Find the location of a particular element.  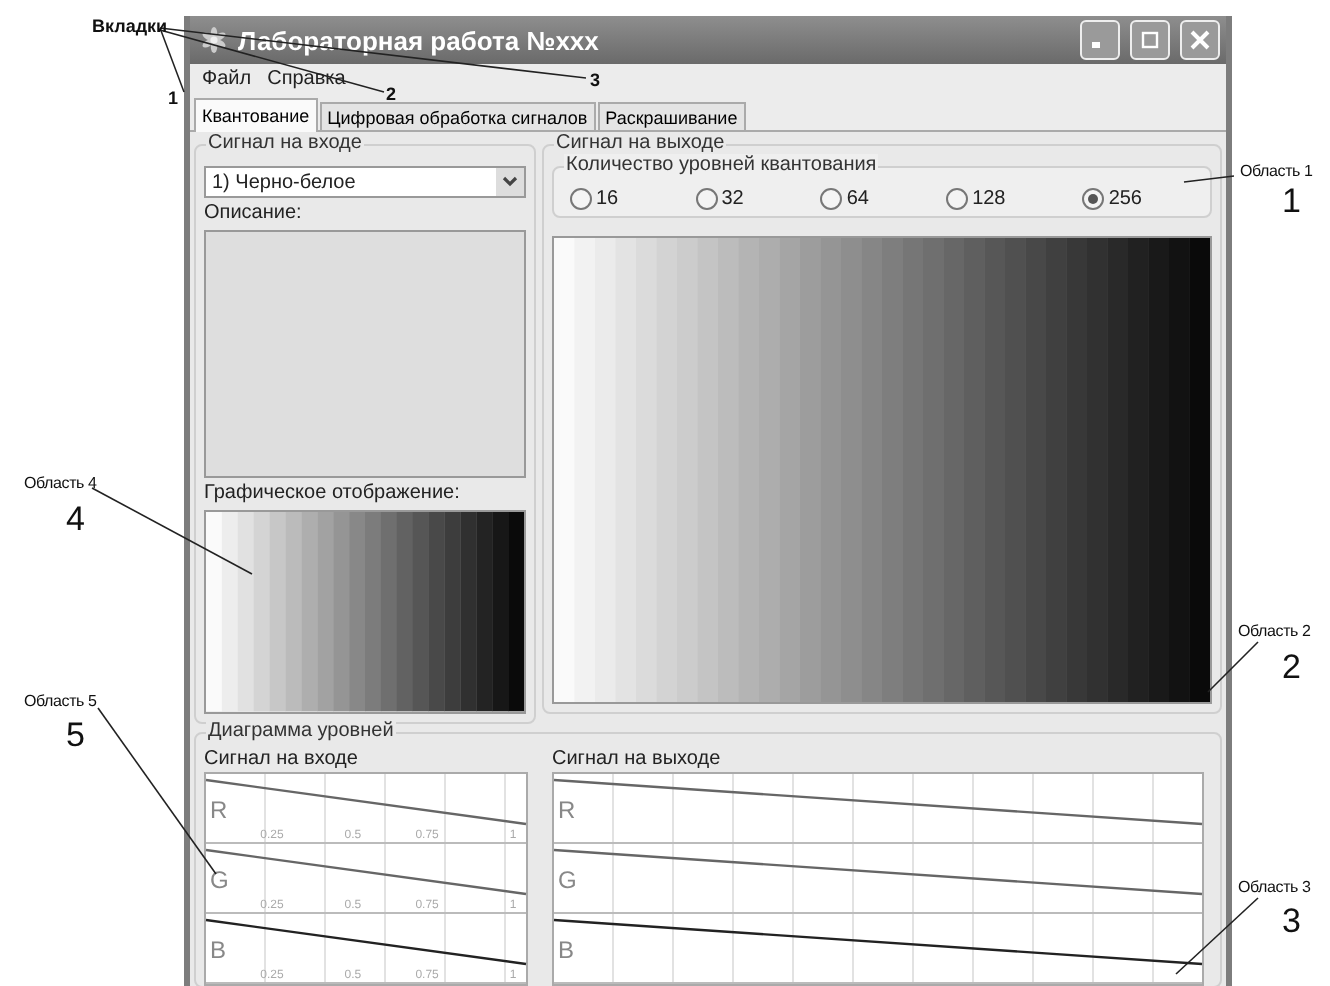

callout-label: Вкладки is located at coordinates (130, 27).